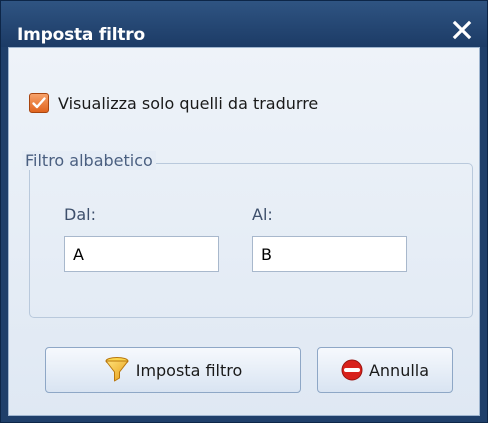 This screenshot has width=488, height=423. Describe the element at coordinates (141, 254) in the screenshot. I see `from-input` at that location.